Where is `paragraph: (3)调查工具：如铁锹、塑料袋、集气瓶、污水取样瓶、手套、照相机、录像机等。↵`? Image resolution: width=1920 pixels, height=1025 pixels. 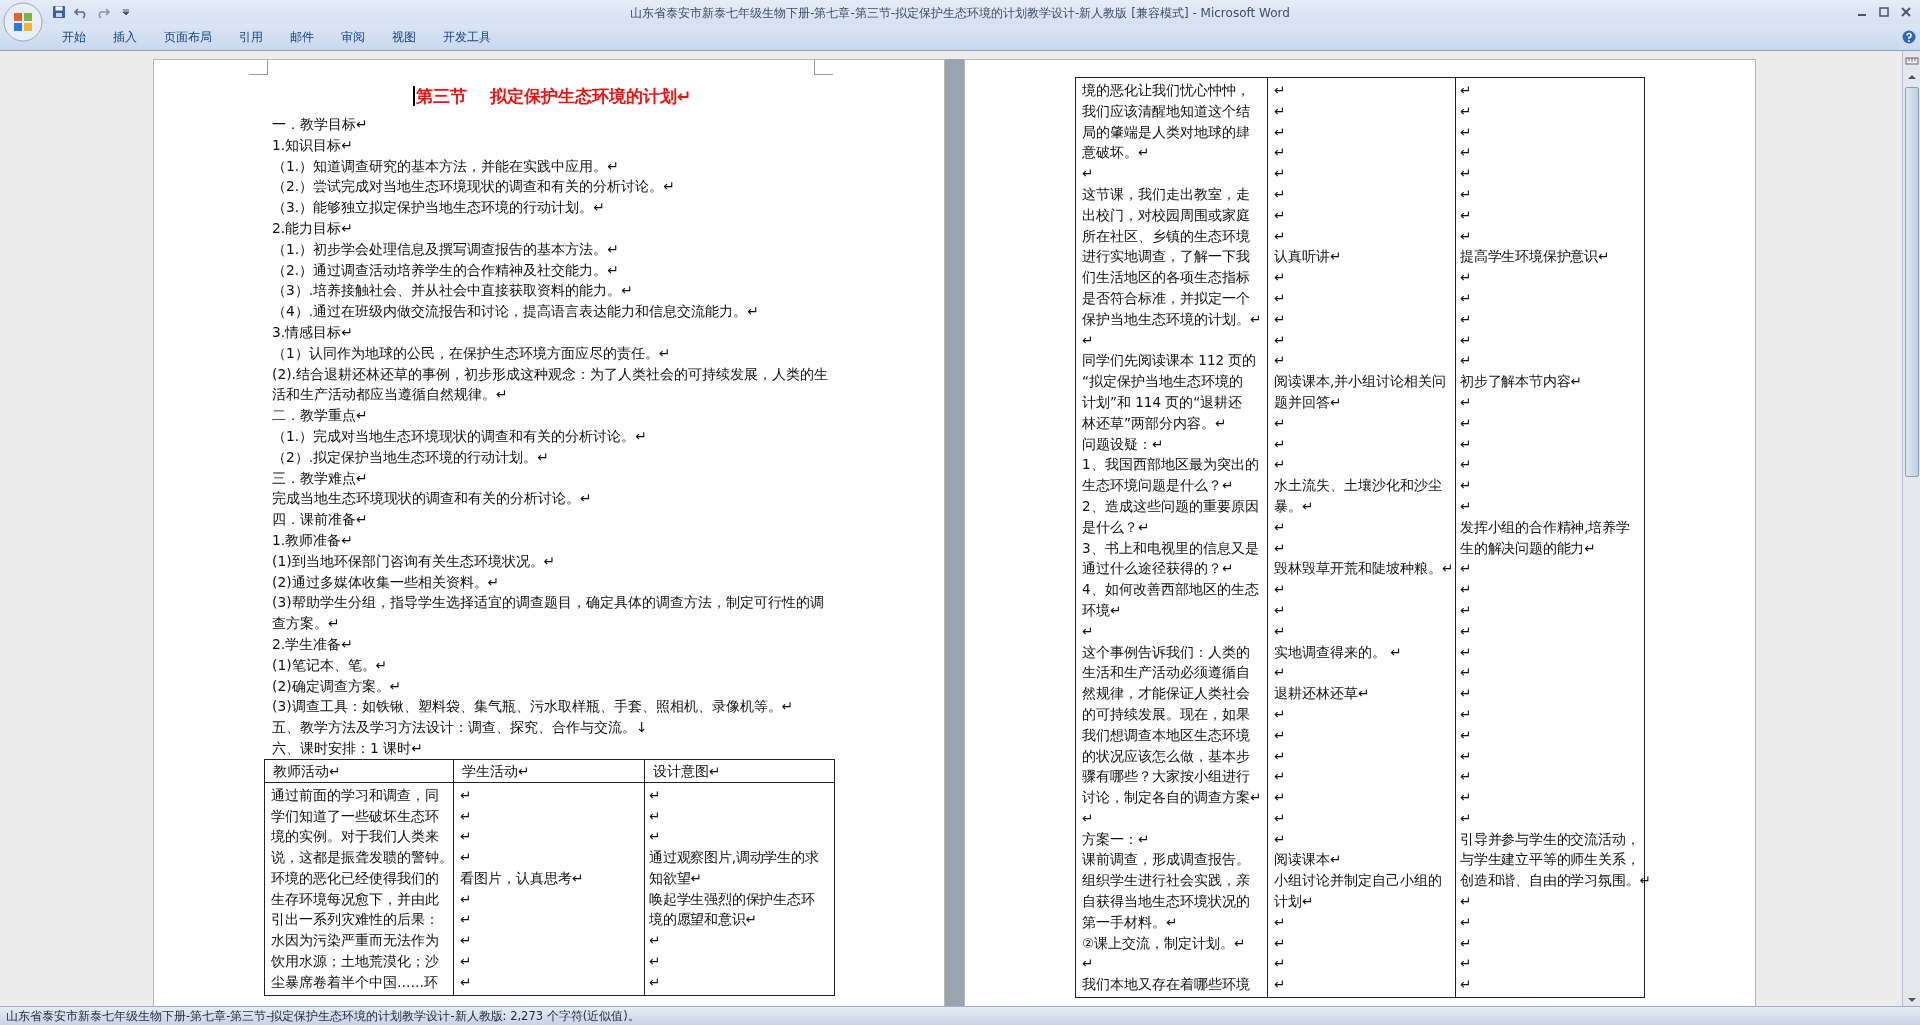
paragraph: (3)调查工具：如铁锹、塑料袋、集气瓶、污水取样瓶、手套、照相机、录像机等。↵ is located at coordinates (533, 707).